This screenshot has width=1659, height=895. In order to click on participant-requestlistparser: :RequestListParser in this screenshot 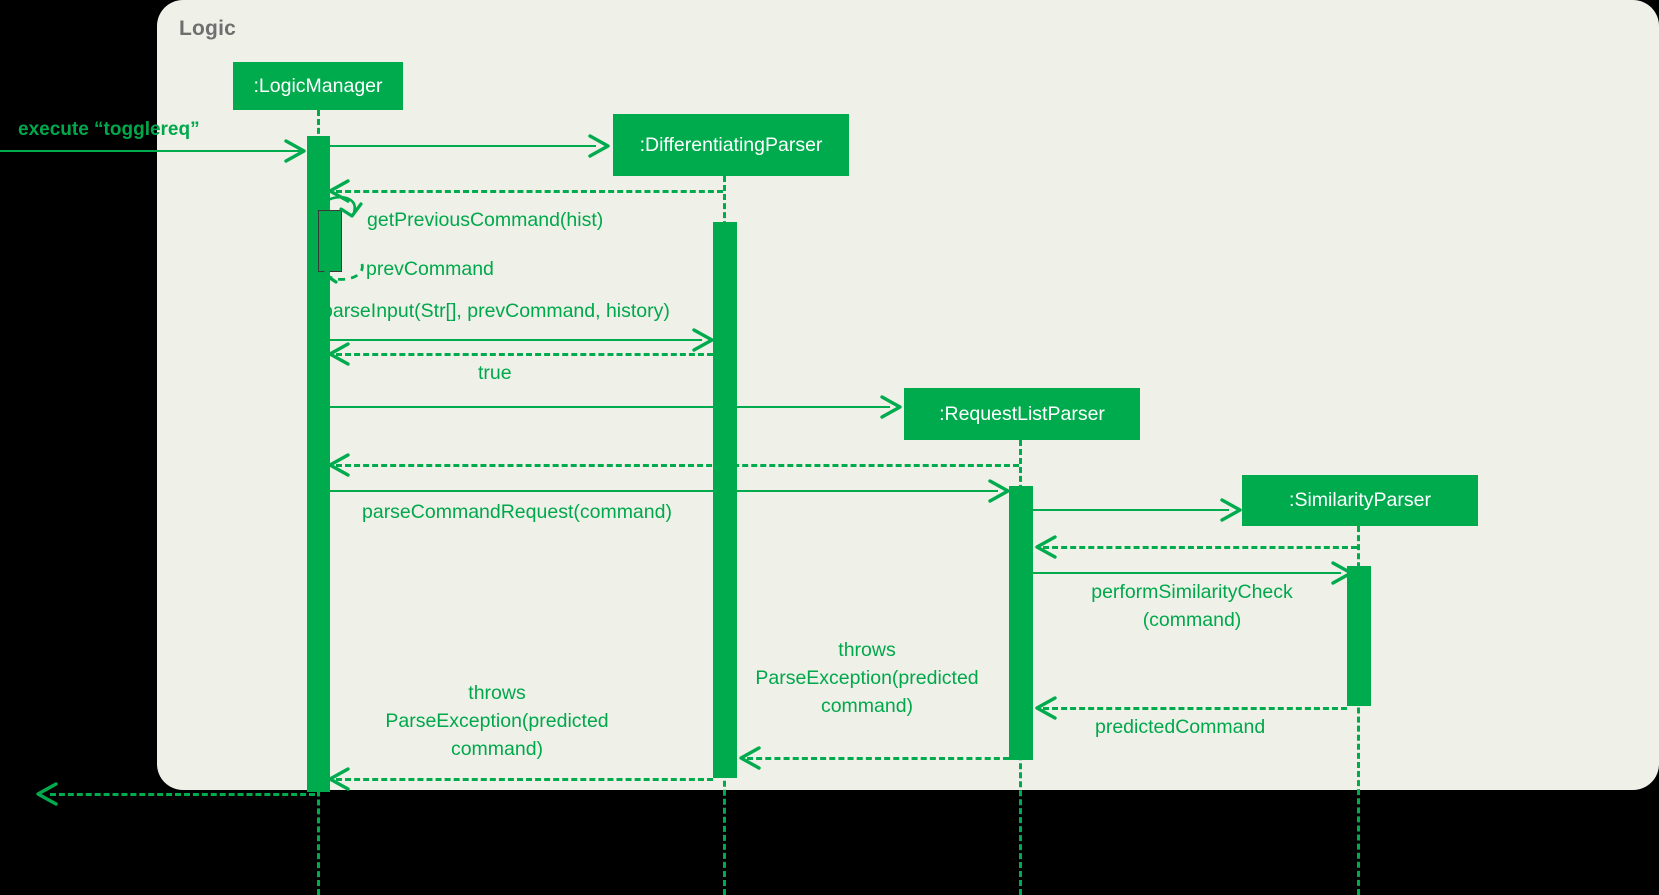, I will do `click(1022, 414)`.